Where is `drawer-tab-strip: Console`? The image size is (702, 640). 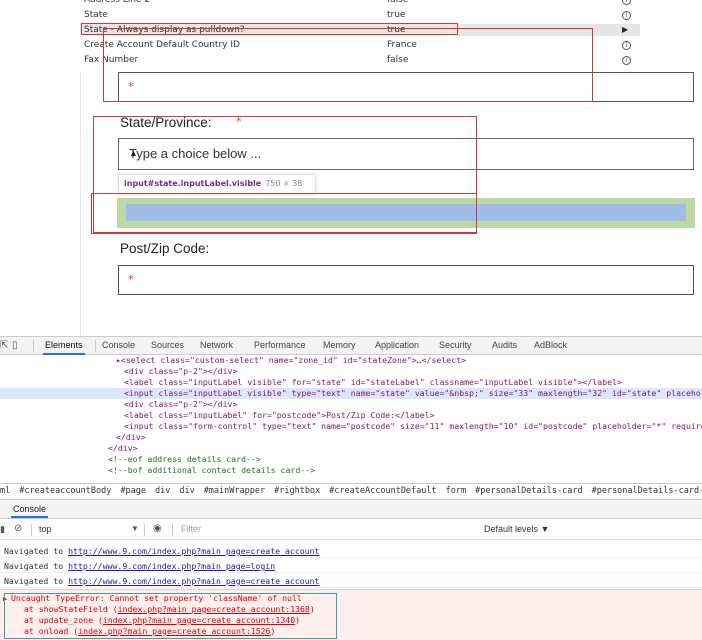 drawer-tab-strip: Console is located at coordinates (351, 509).